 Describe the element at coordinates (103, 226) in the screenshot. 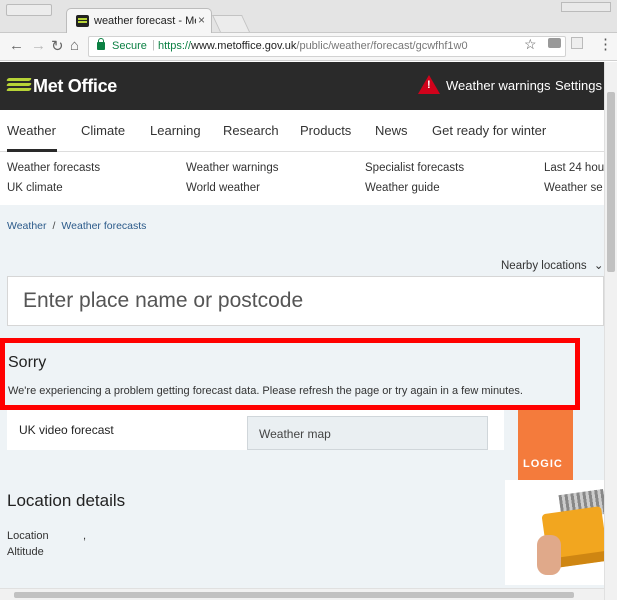

I see `breadcrumb-weather-forecasts: Weather forecasts` at that location.